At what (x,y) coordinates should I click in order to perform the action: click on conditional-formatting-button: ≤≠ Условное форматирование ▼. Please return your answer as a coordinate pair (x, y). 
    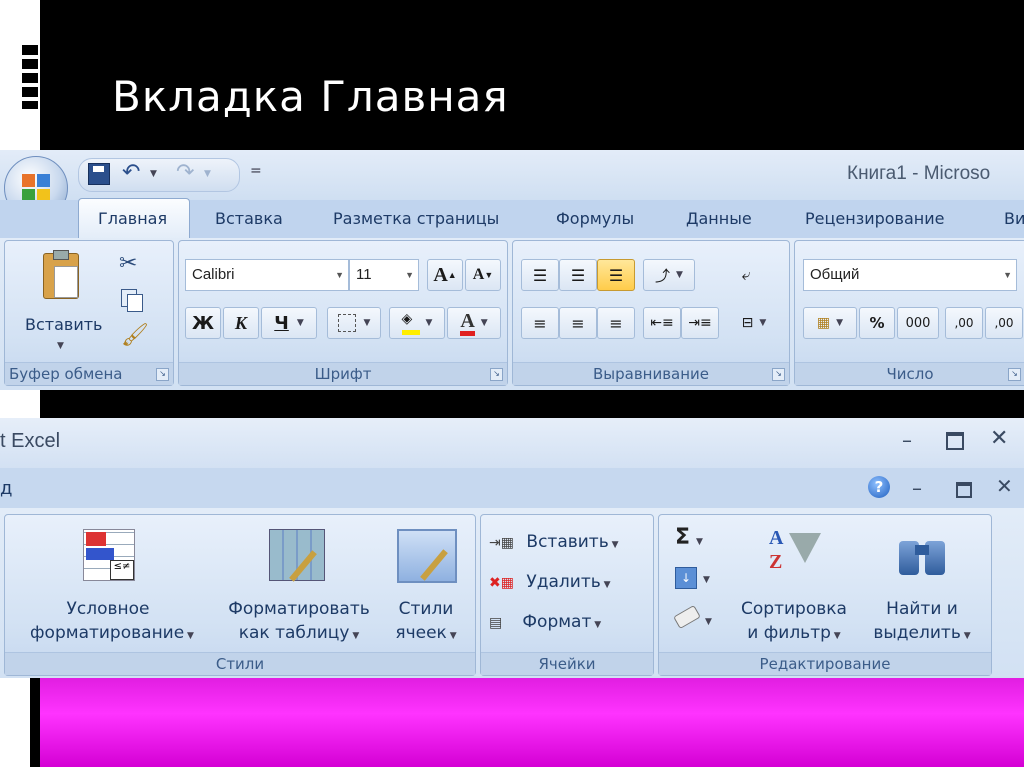
    Looking at the image, I should click on (108, 582).